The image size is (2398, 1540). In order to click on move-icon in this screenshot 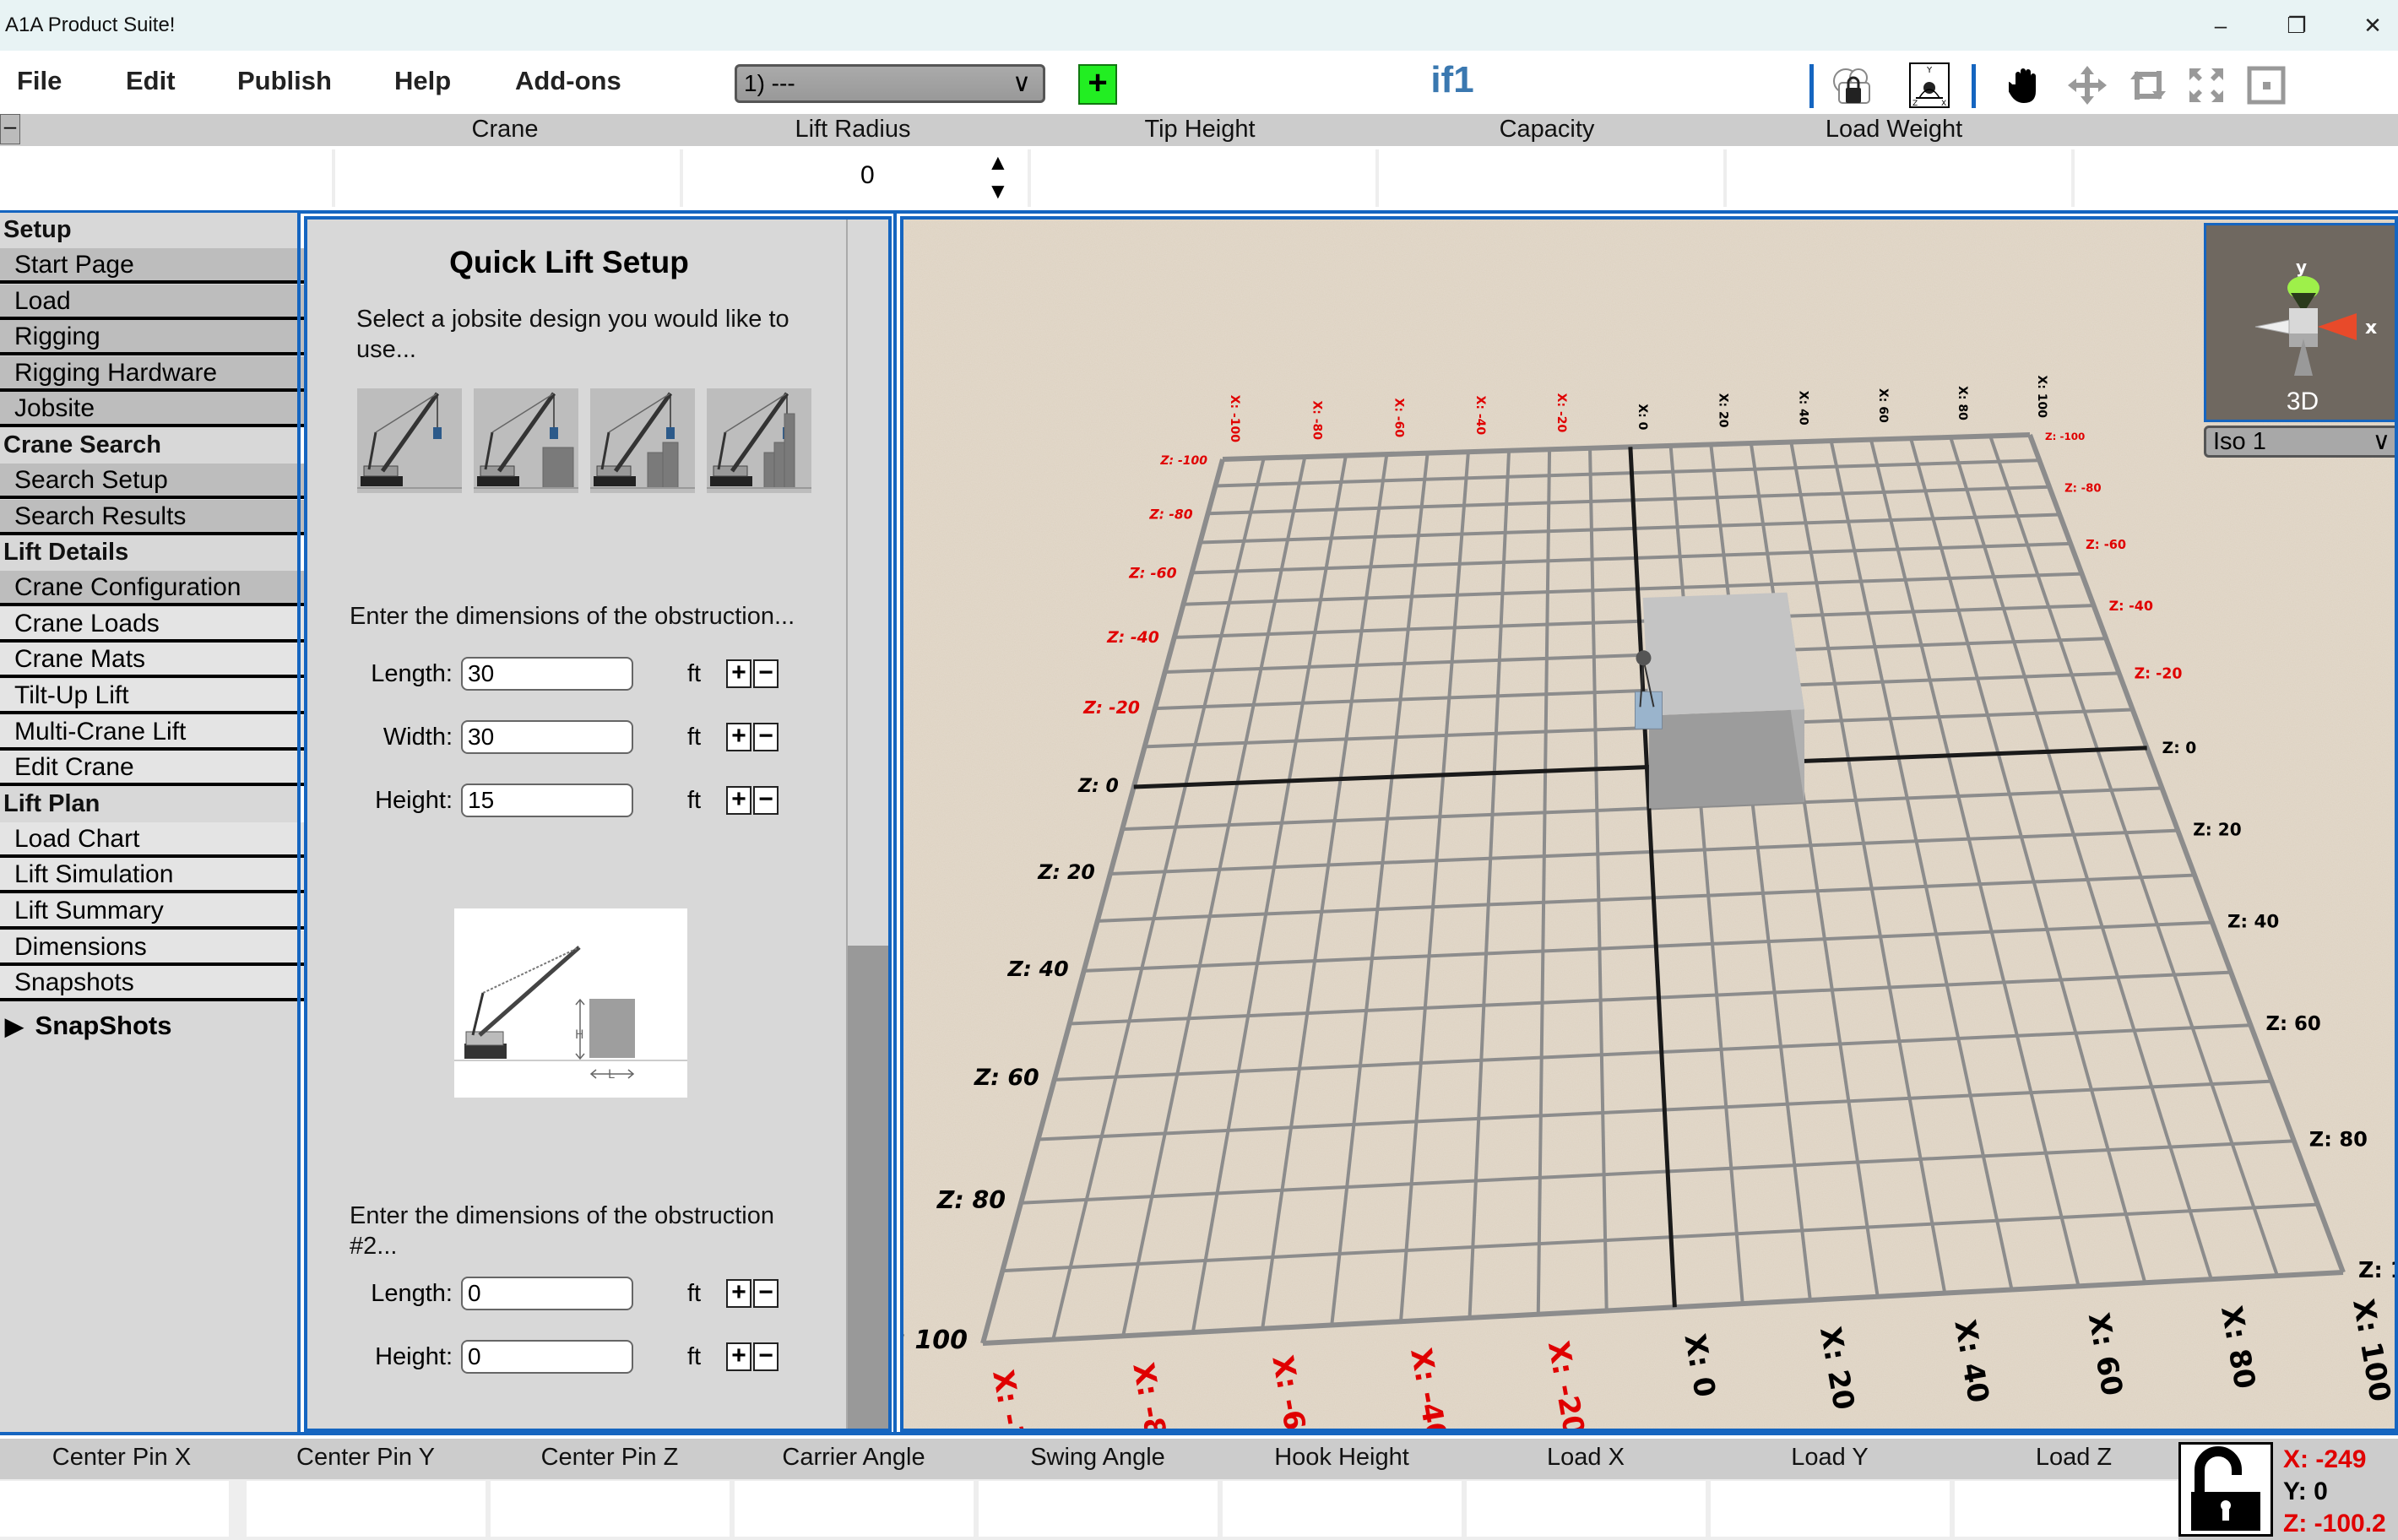, I will do `click(2087, 85)`.